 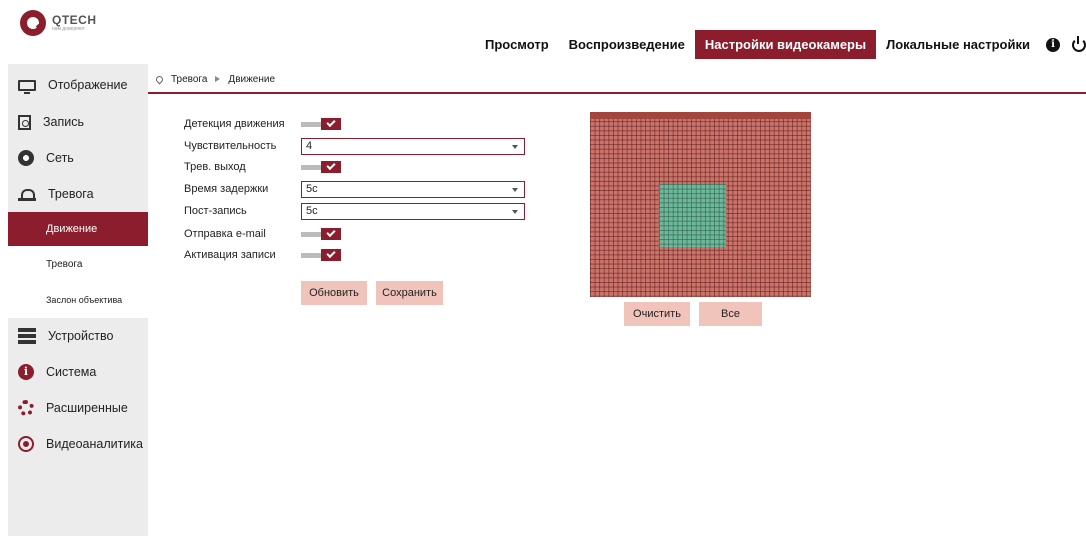 I want to click on sidebar-item-alarm: Тревога, so click(x=78, y=194).